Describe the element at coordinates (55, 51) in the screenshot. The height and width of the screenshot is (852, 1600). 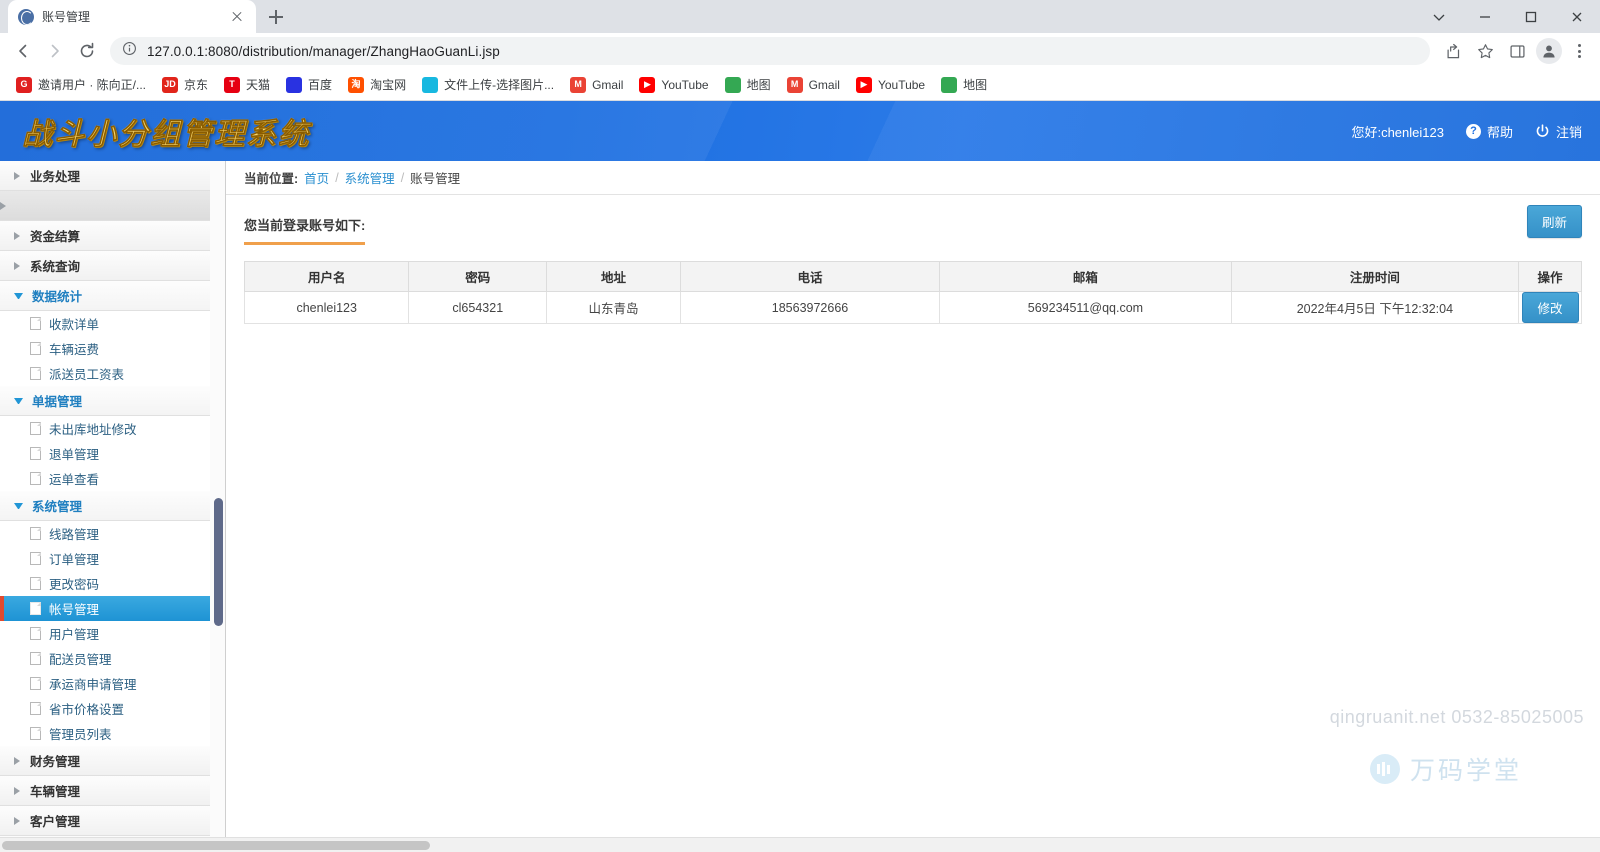
I see `forward-icon` at that location.